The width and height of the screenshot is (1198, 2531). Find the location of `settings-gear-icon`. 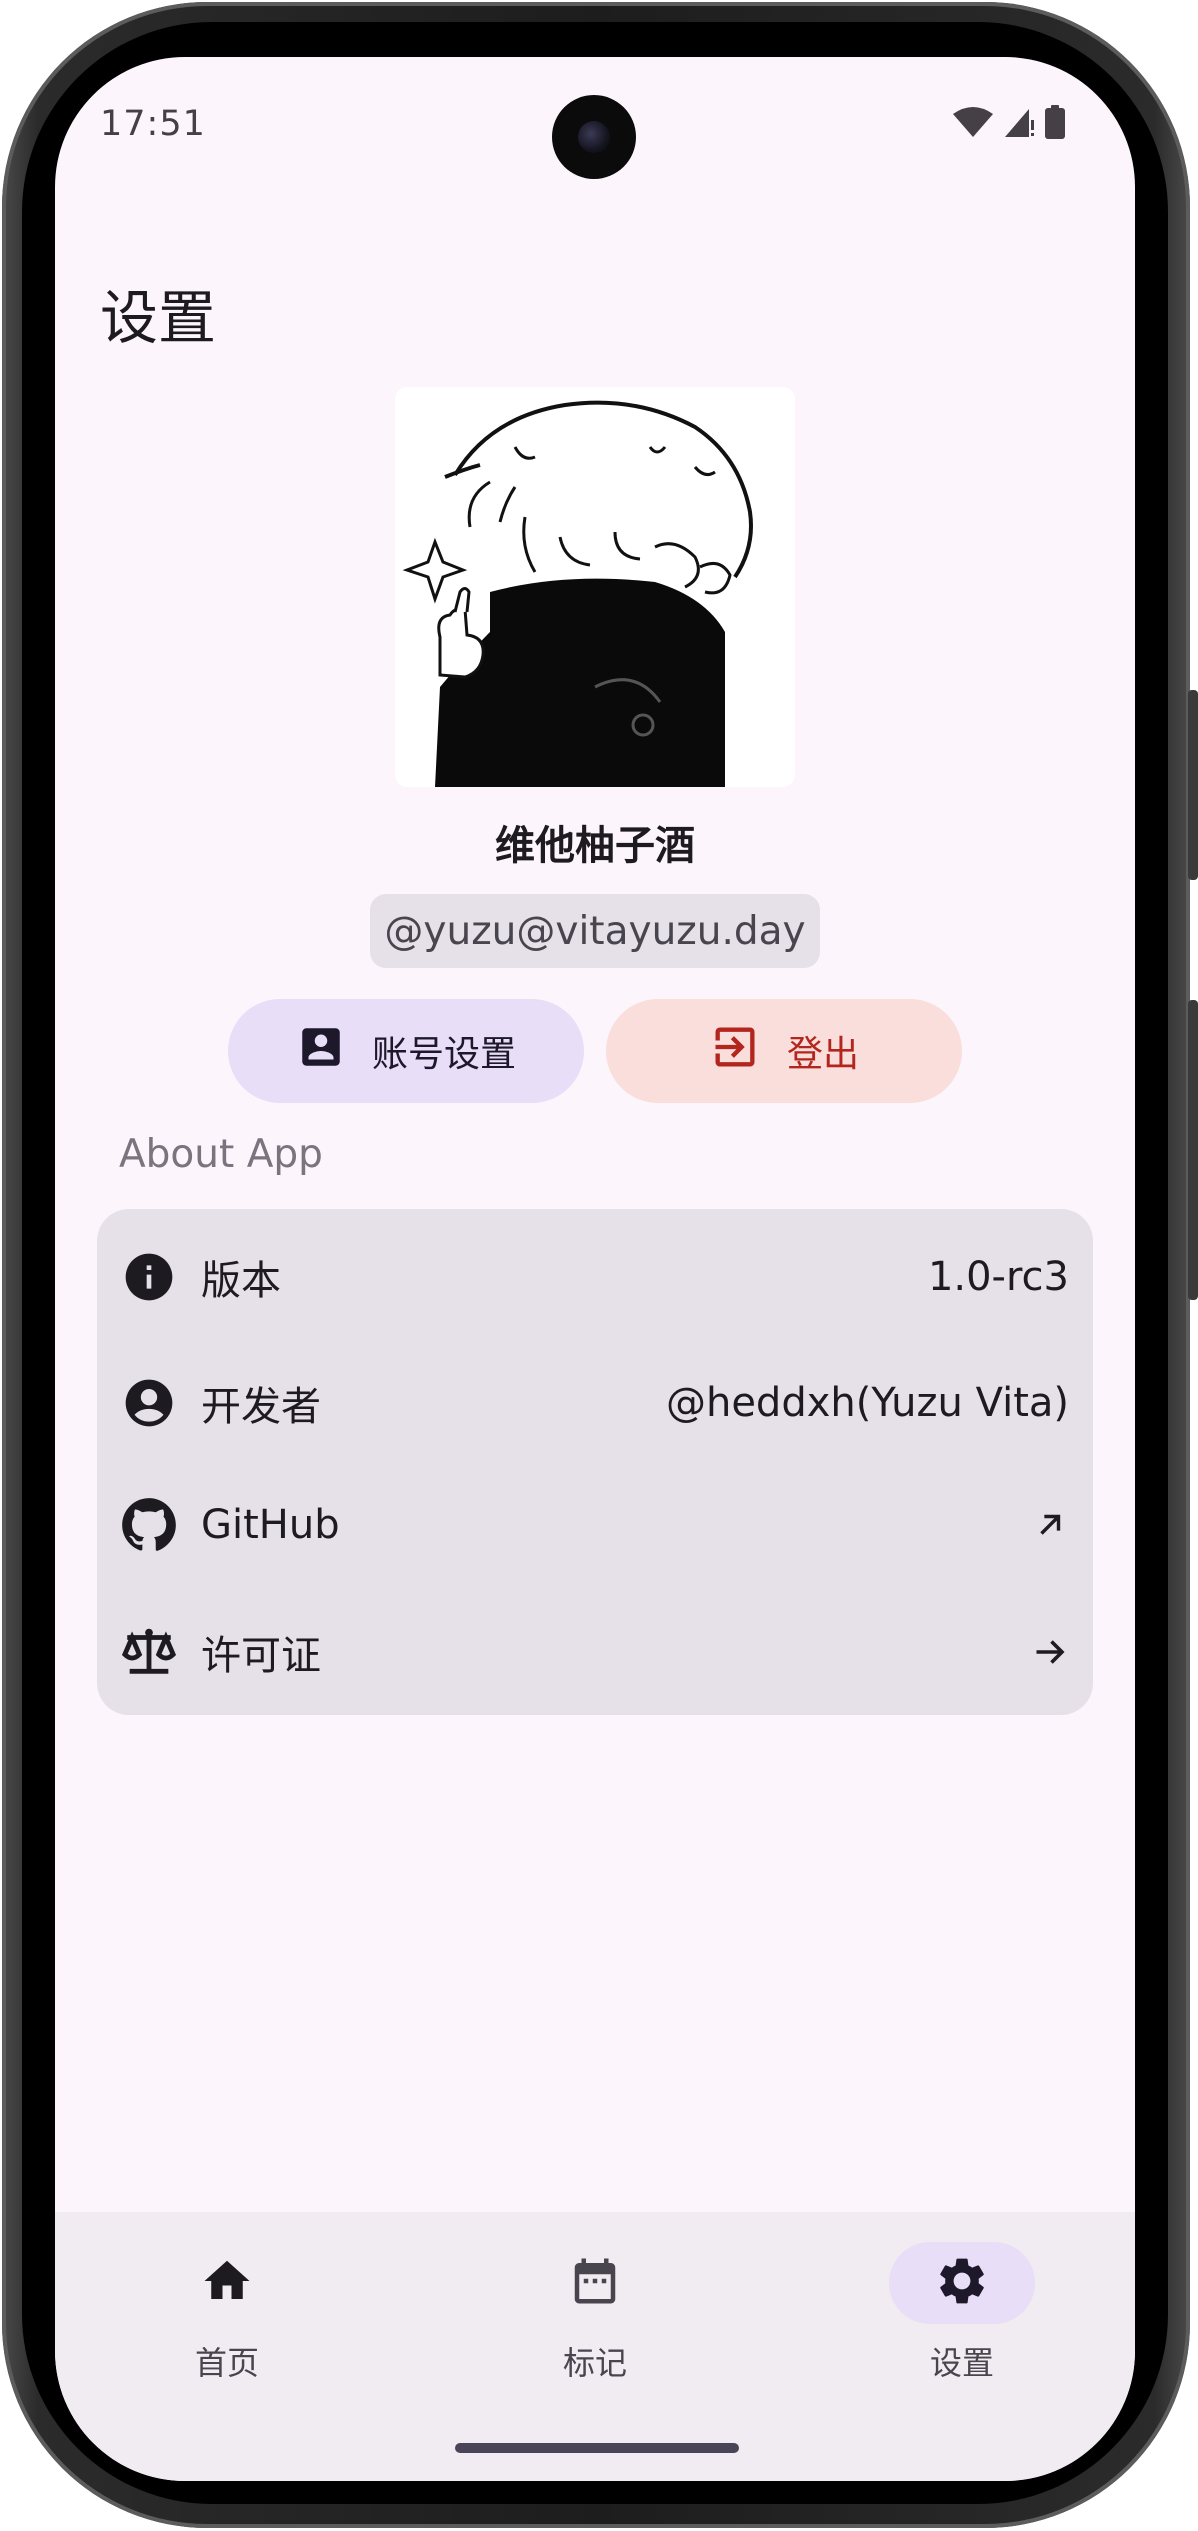

settings-gear-icon is located at coordinates (962, 2283).